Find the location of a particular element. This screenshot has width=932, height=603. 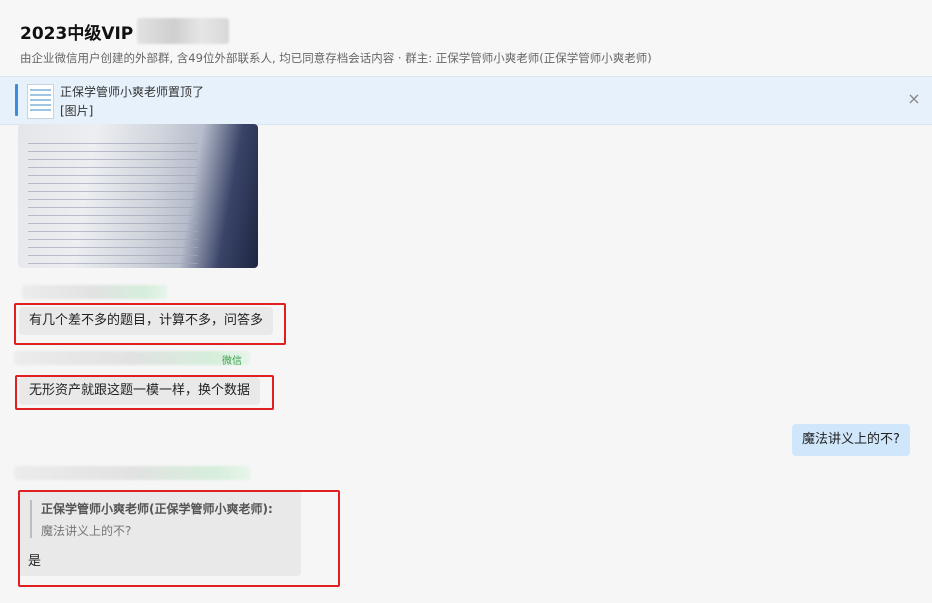

my-message-bubble: 魔法讲义上的不? is located at coordinates (851, 440).